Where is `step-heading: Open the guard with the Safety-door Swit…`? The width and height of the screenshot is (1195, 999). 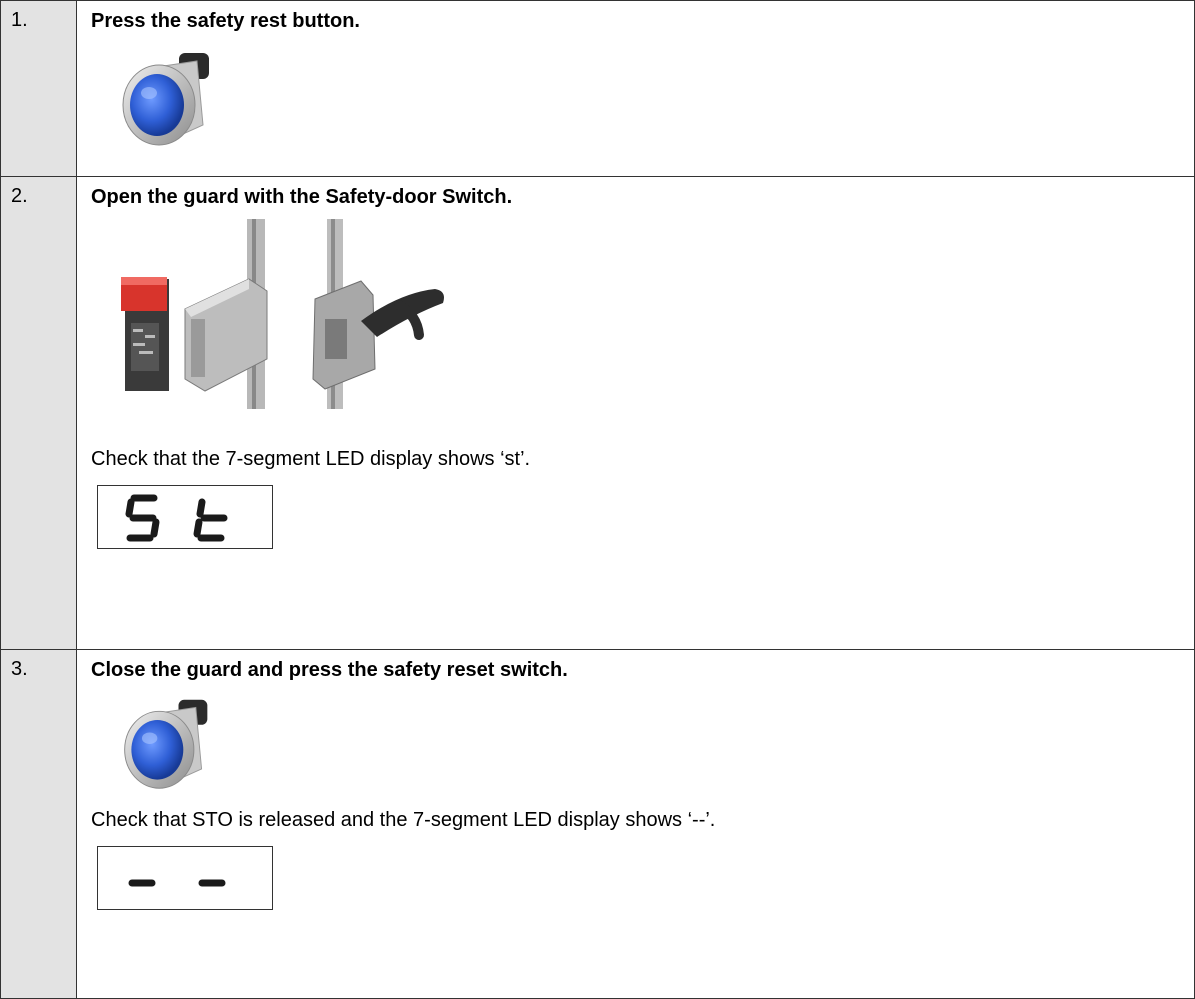
step-heading: Open the guard with the Safety-door Swit… is located at coordinates (302, 197).